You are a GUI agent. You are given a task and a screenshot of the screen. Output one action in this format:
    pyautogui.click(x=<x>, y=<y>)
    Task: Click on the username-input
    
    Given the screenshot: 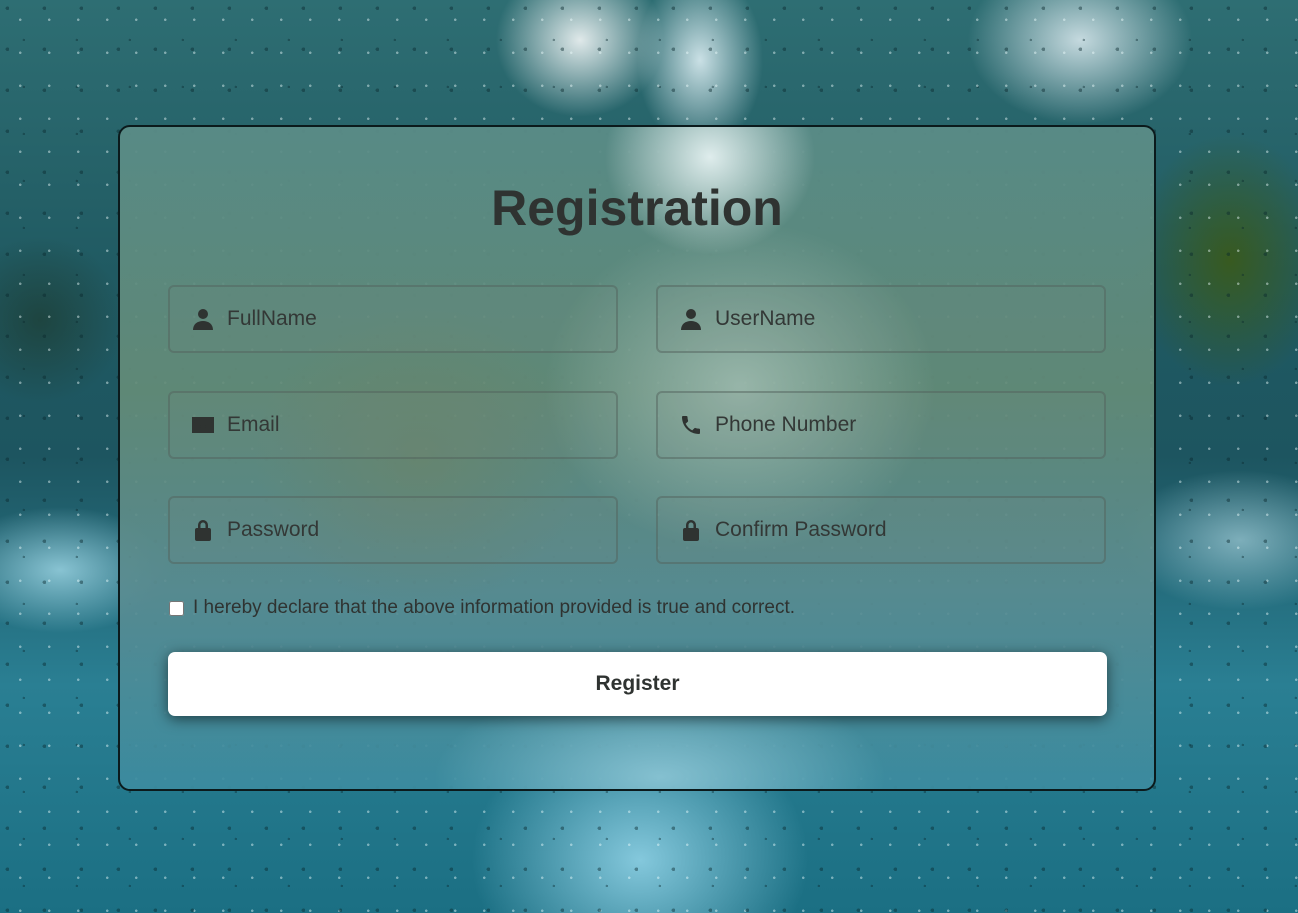 What is the action you would take?
    pyautogui.click(x=900, y=319)
    